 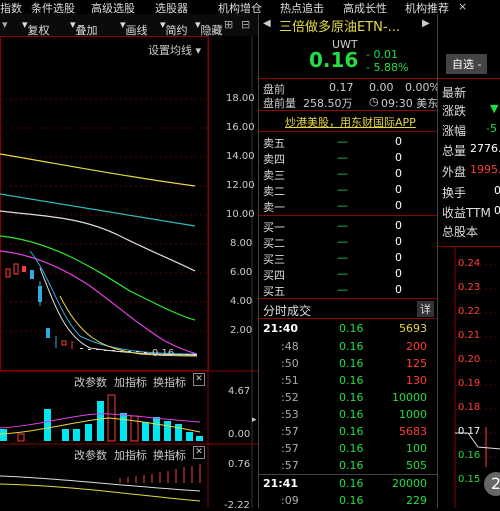 I want to click on ask-label: 卖二, so click(x=274, y=191).